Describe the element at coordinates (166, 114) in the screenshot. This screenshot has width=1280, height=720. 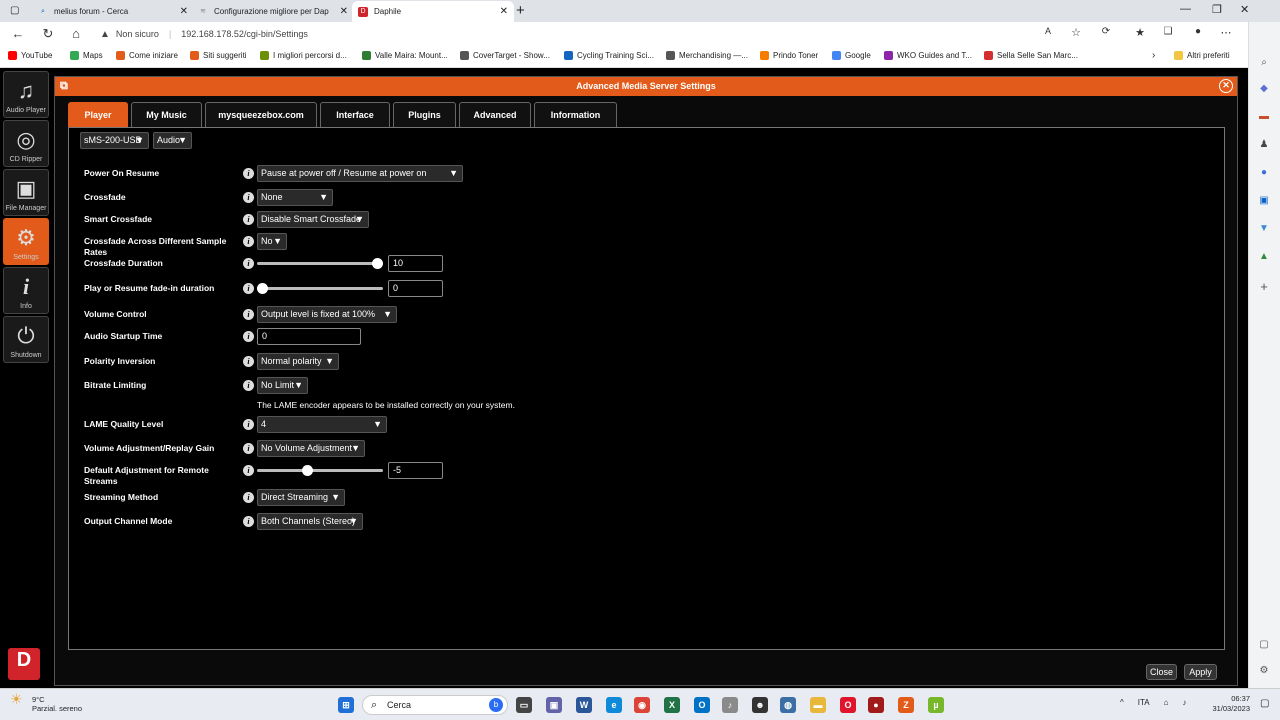
I see `tab-my-music: My Music` at that location.